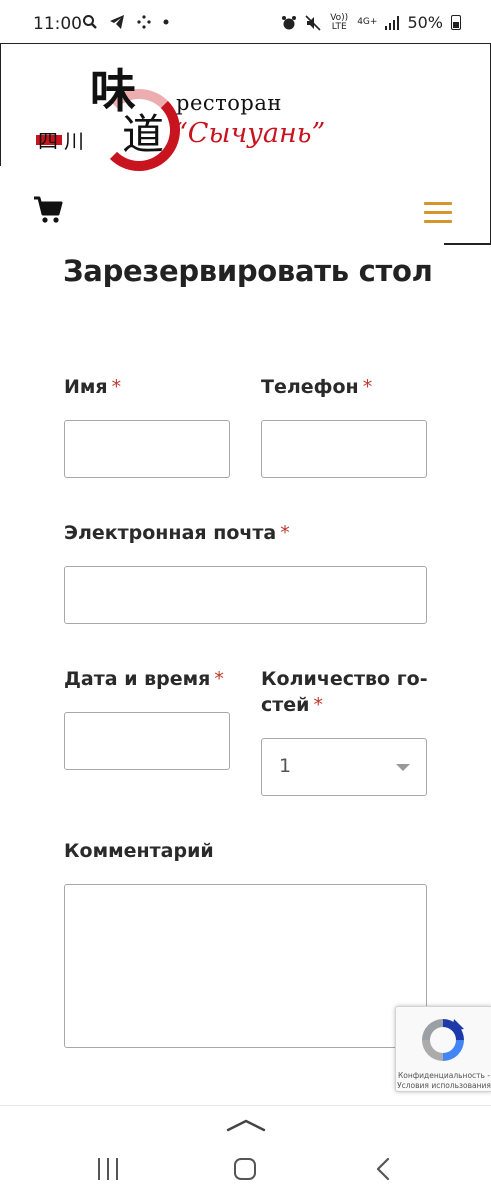 Image resolution: width=491 pixels, height=1201 pixels. Describe the element at coordinates (137, 679) in the screenshot. I see `datetime-label-text: Дата и время` at that location.